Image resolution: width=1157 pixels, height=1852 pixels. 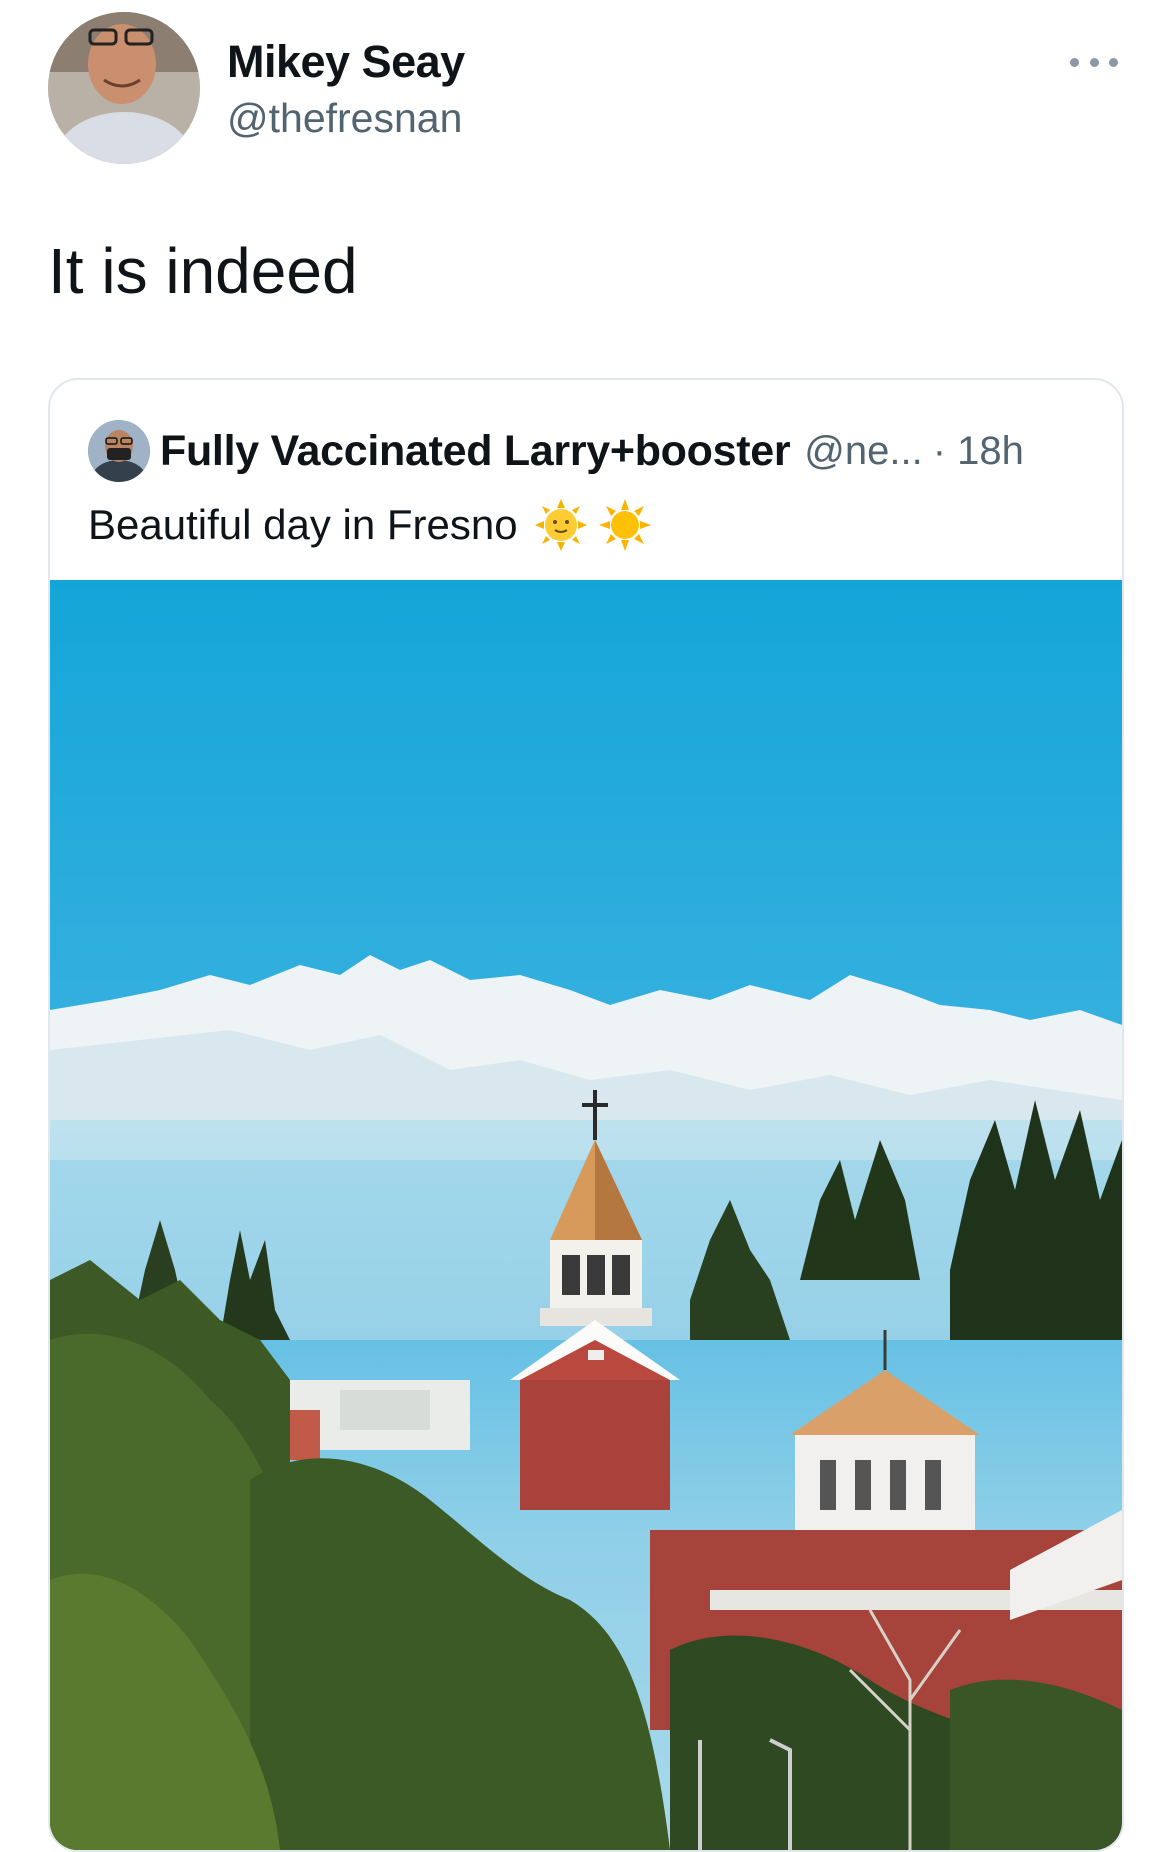 I want to click on quoted-author-avatar, so click(x=119, y=451).